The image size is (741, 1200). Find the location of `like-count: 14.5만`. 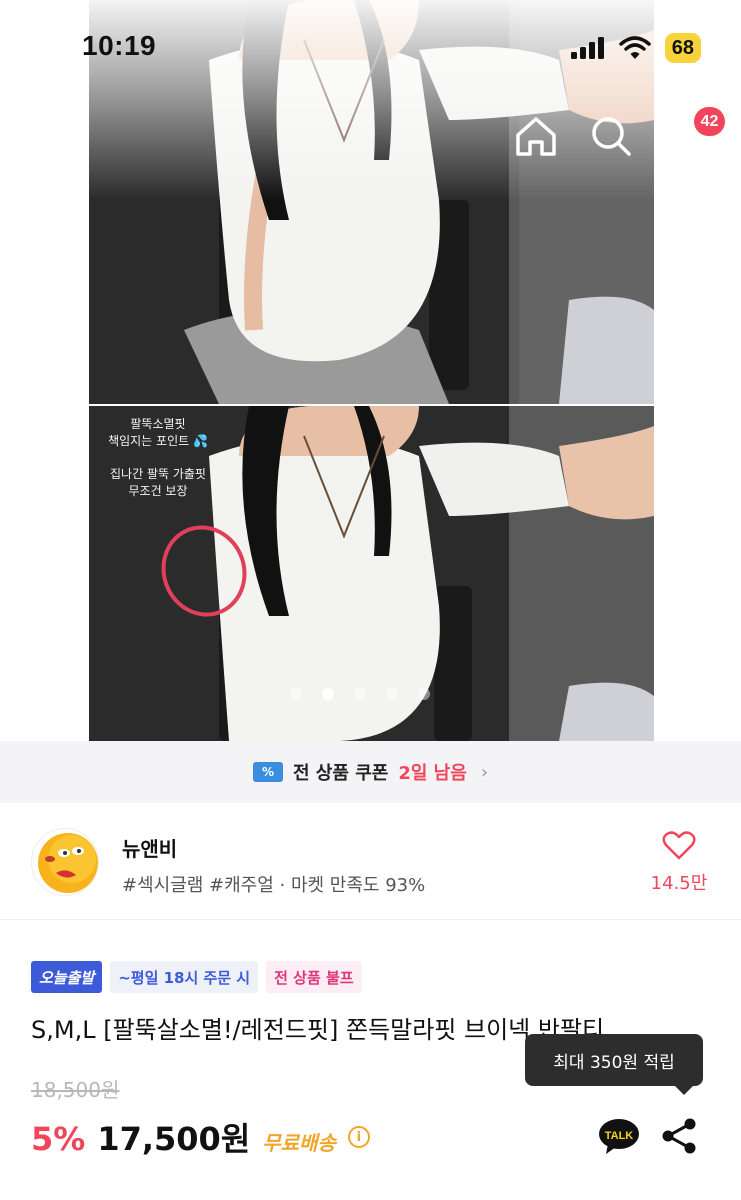

like-count: 14.5만 is located at coordinates (679, 883).